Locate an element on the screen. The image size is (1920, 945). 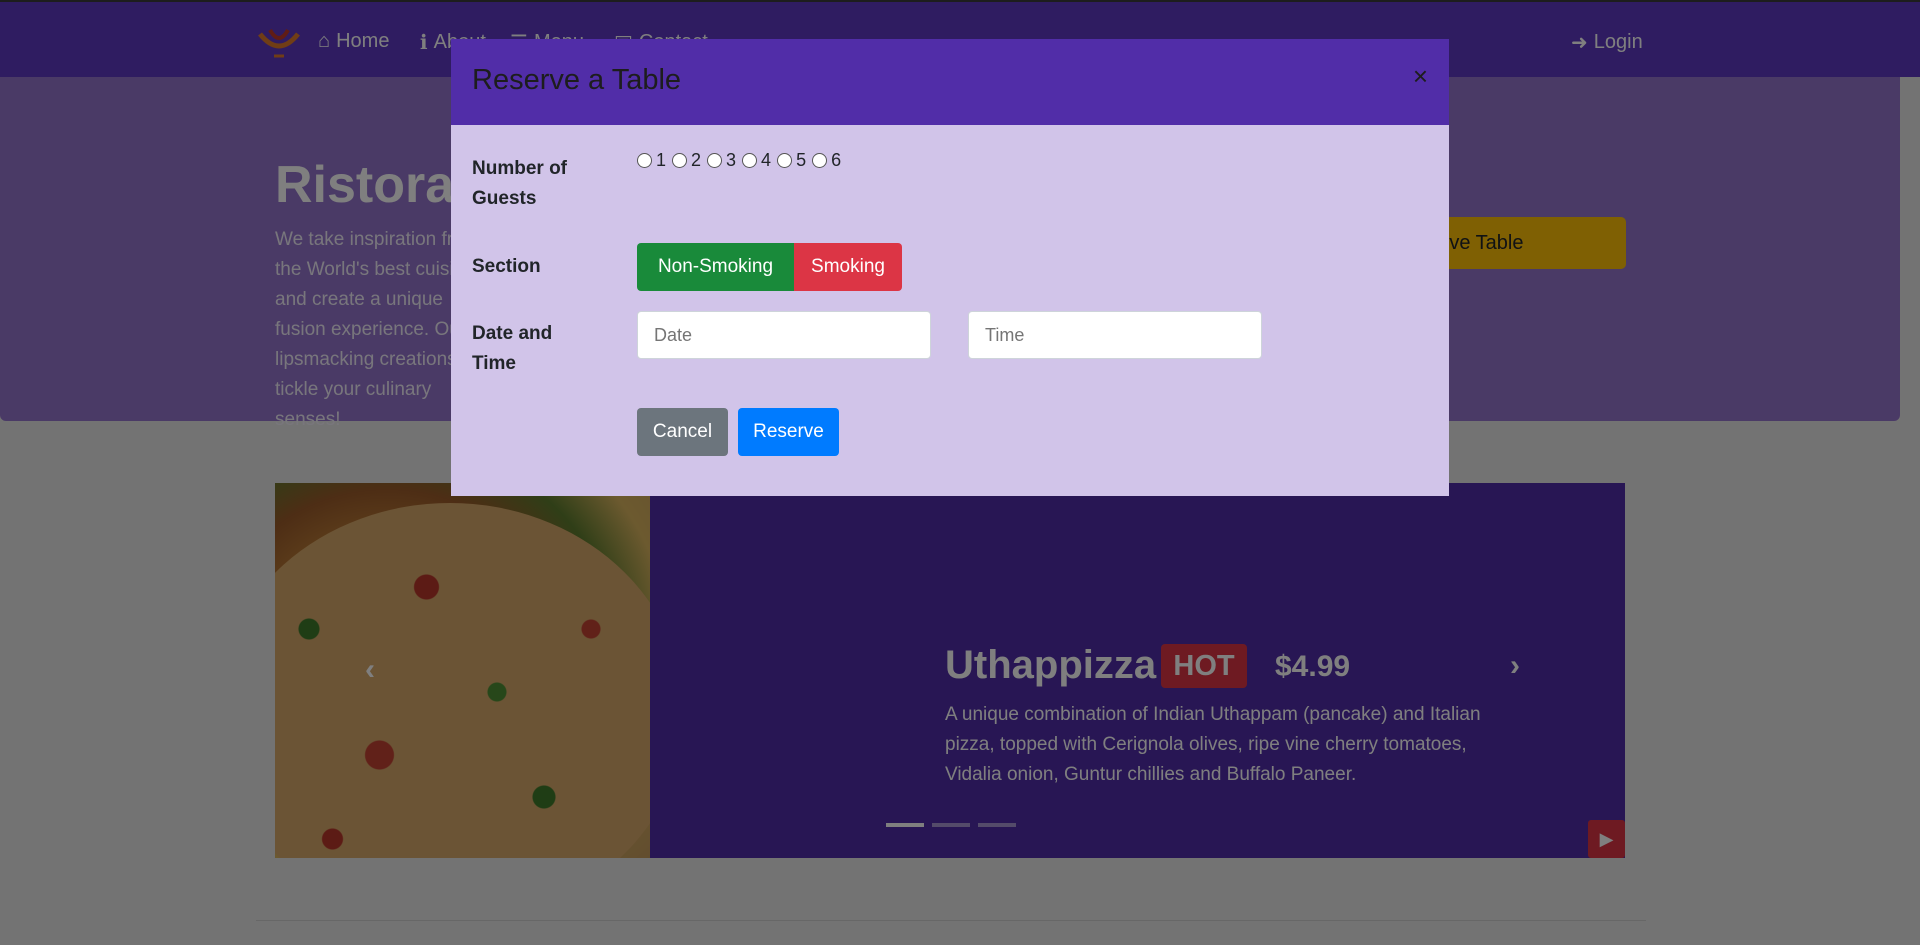
non-smoking-button: Non-Smoking is located at coordinates (715, 267).